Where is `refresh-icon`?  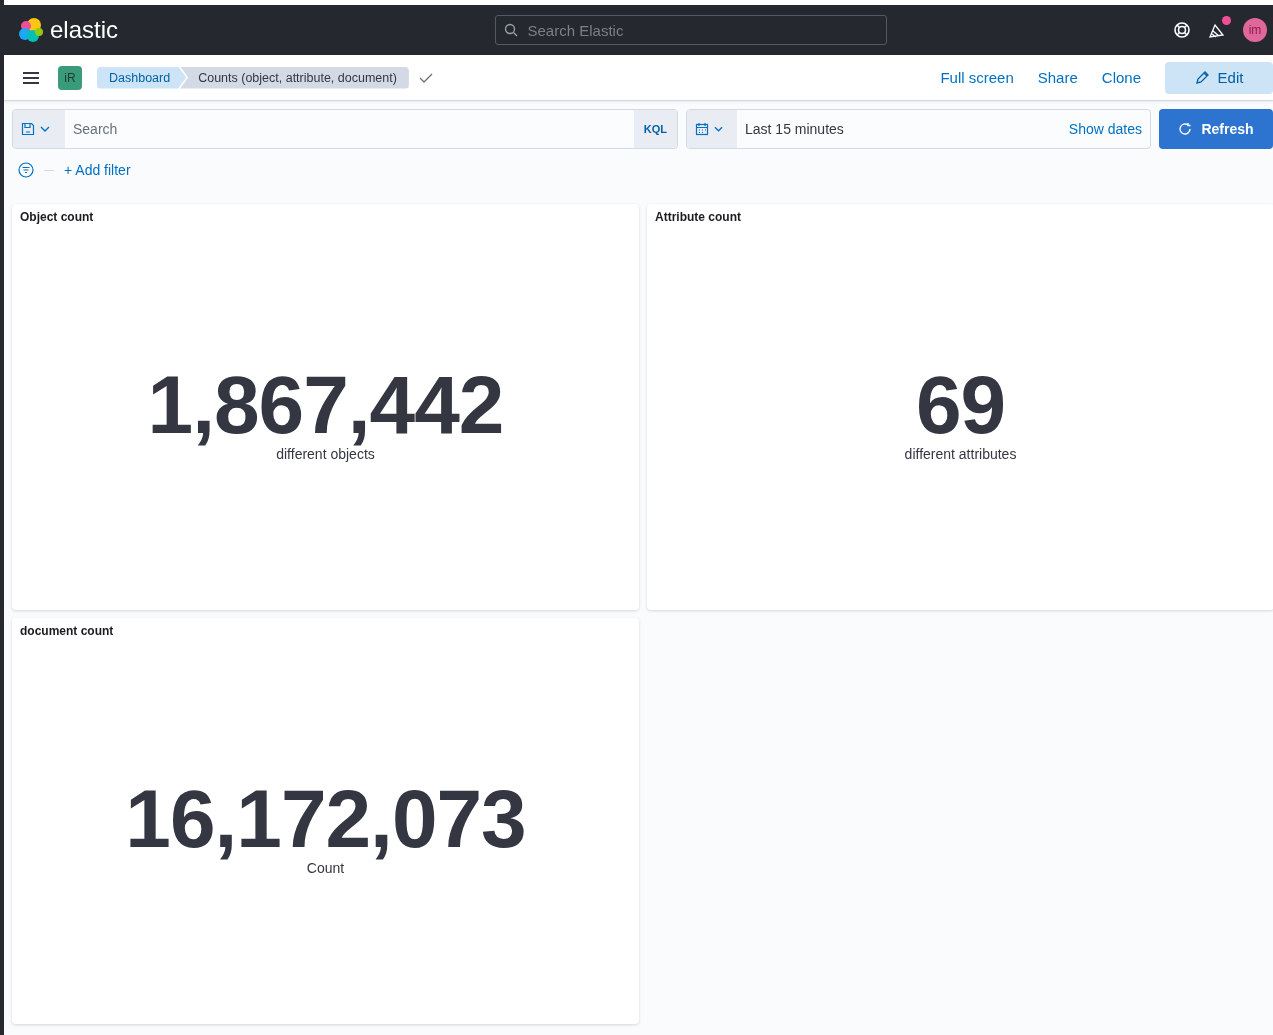 refresh-icon is located at coordinates (1185, 129).